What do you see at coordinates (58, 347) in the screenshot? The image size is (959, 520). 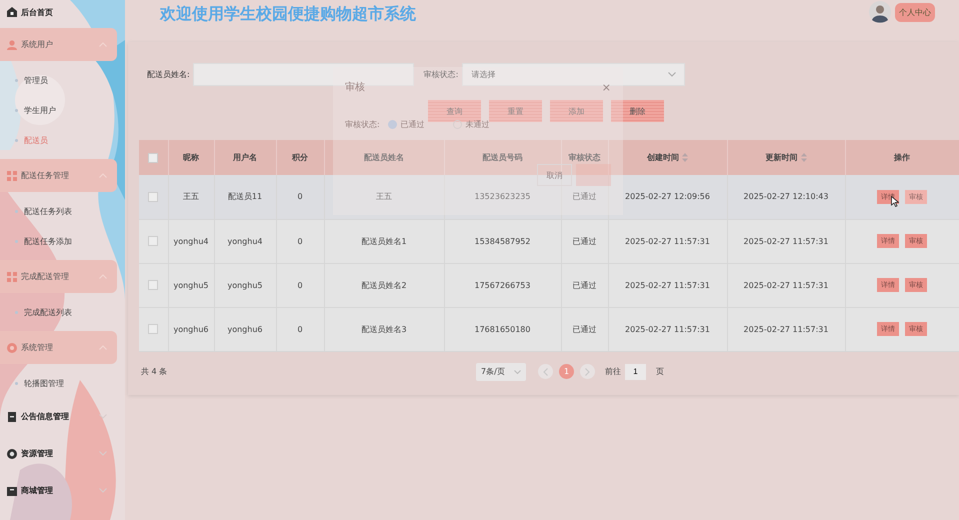 I see `sidebar-group: 系统管理` at bounding box center [58, 347].